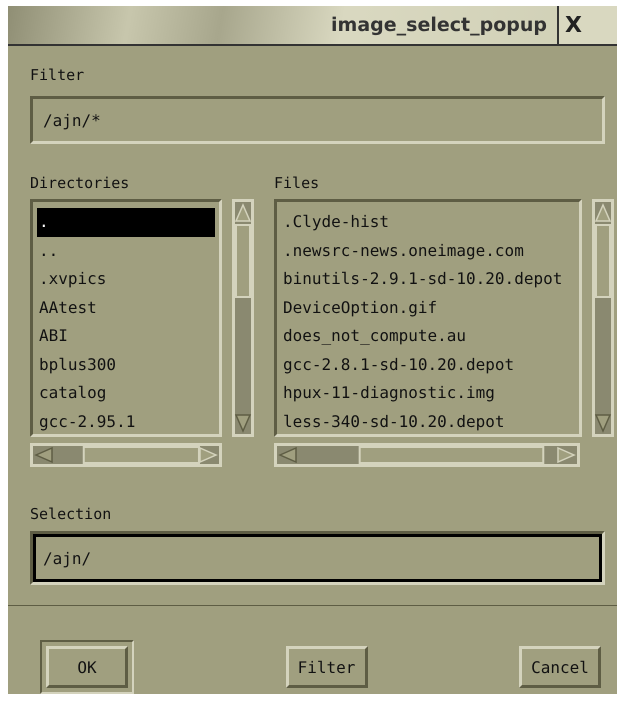 This screenshot has width=617, height=704. Describe the element at coordinates (58, 76) in the screenshot. I see `field-label: Filter` at that location.